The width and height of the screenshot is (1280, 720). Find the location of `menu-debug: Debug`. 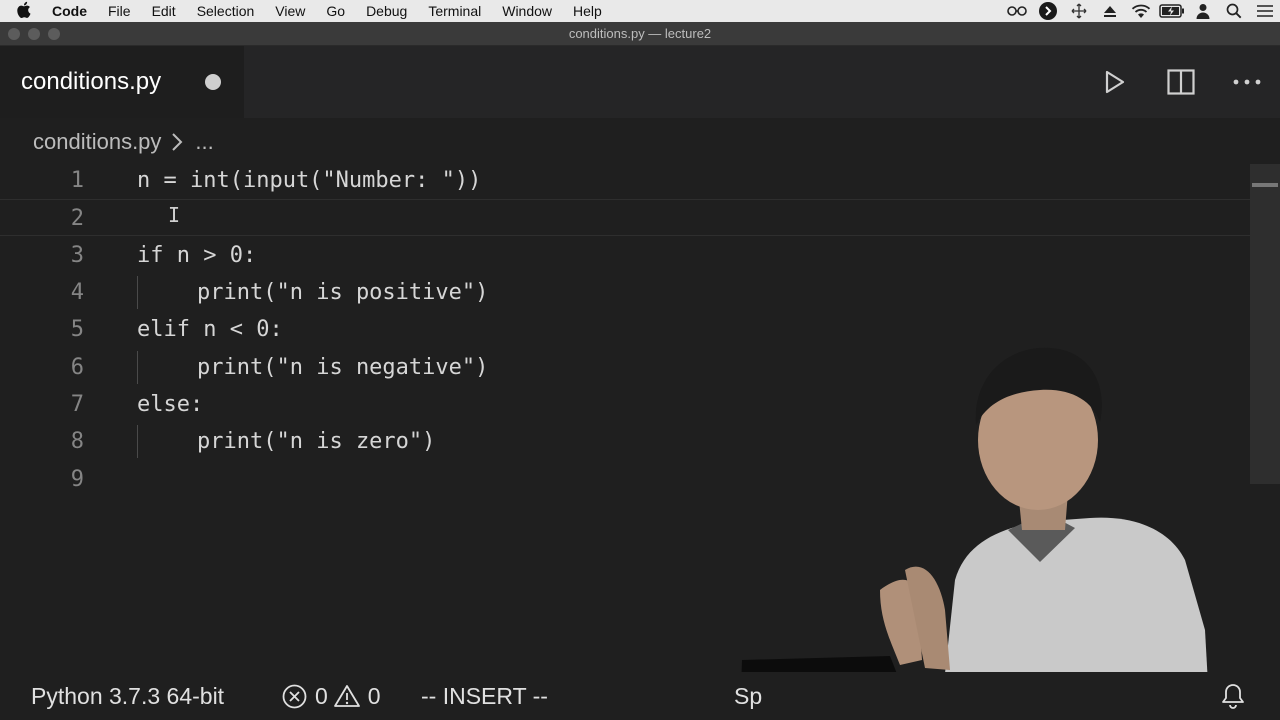

menu-debug: Debug is located at coordinates (386, 11).